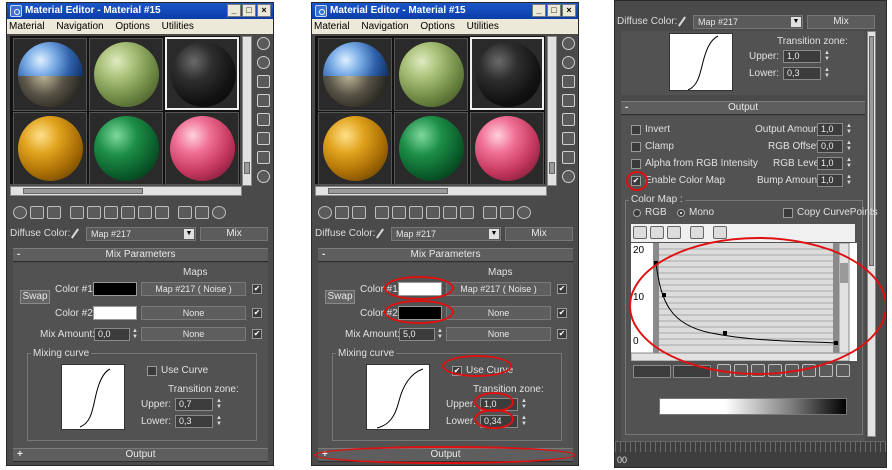 The image size is (892, 470). Describe the element at coordinates (697, 232) in the screenshot. I see `delete-point-icon` at that location.